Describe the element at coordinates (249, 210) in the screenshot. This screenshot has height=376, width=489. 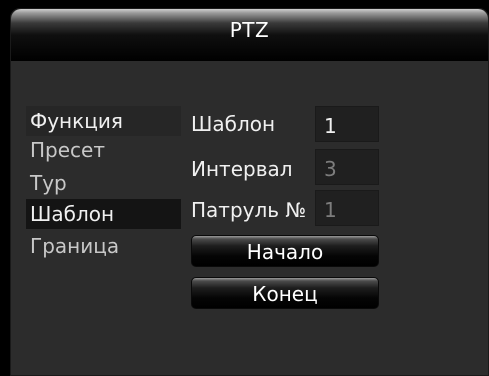
I see `patrol-label: Патруль №` at that location.